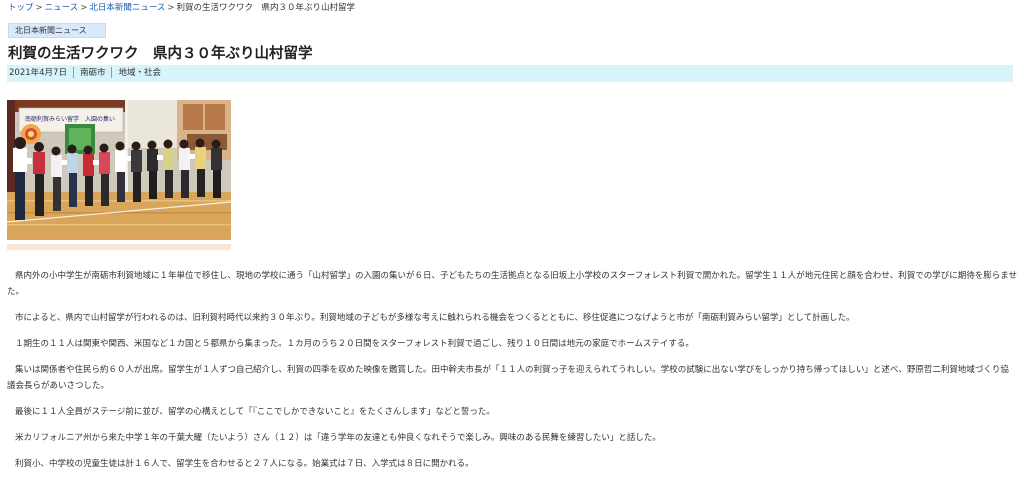 The image size is (1024, 478). I want to click on breadcrumb: トップ > ニュース > 北日本新聞ニュース > 利賀の生活ワクワク 県内３０年ぶり山村留学, so click(181, 7).